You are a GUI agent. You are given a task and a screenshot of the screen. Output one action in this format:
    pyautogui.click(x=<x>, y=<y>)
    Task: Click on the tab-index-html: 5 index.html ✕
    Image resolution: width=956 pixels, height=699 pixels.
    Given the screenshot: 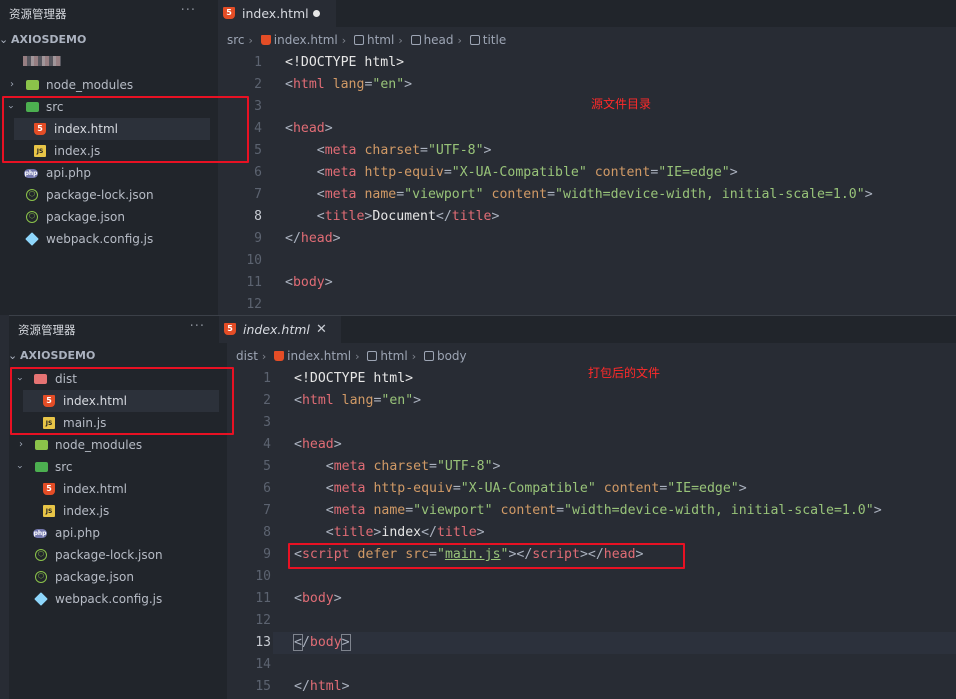 What is the action you would take?
    pyautogui.click(x=280, y=329)
    